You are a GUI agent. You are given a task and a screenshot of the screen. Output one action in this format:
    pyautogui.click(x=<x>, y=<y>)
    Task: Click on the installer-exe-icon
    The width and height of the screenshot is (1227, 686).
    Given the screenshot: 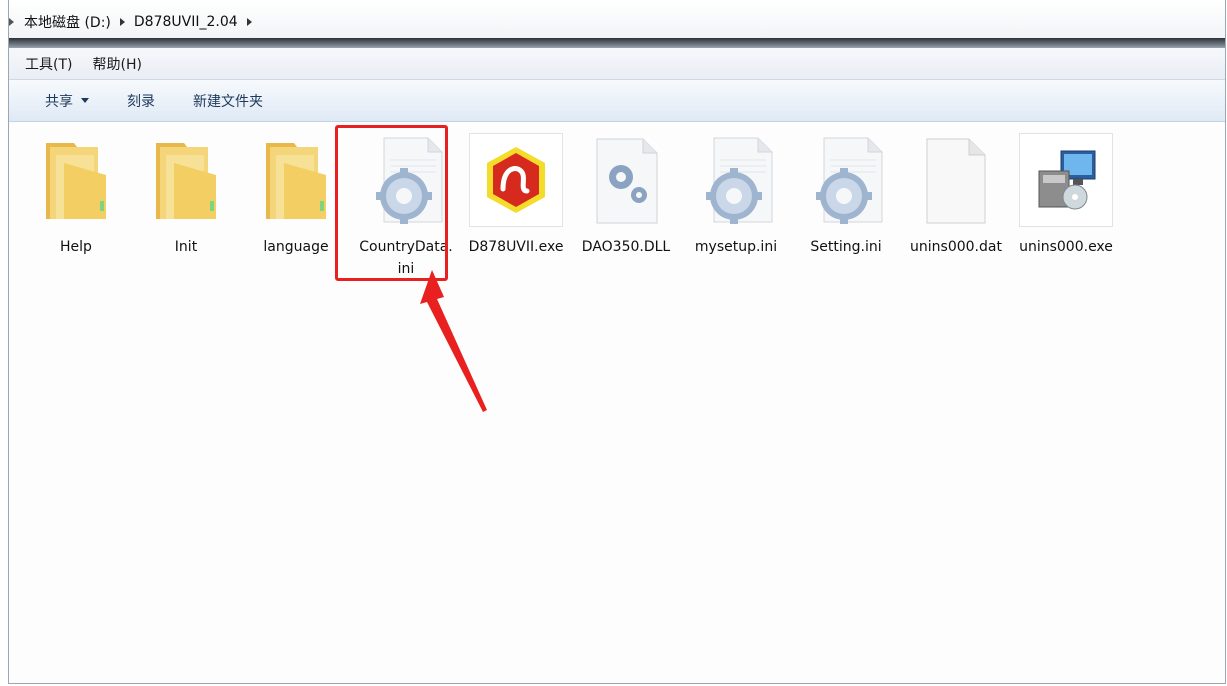 What is the action you would take?
    pyautogui.click(x=1066, y=180)
    